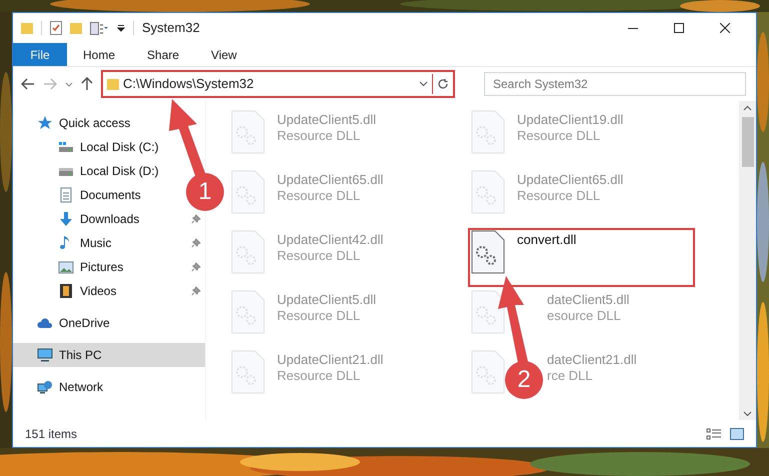  What do you see at coordinates (121, 28) in the screenshot?
I see `customize-arrow-icon` at bounding box center [121, 28].